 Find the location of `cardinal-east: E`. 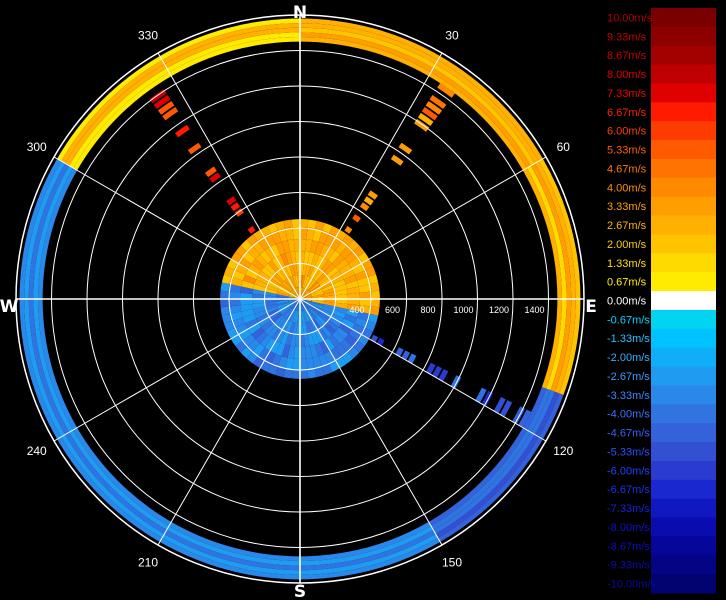

cardinal-east: E is located at coordinates (591, 307).